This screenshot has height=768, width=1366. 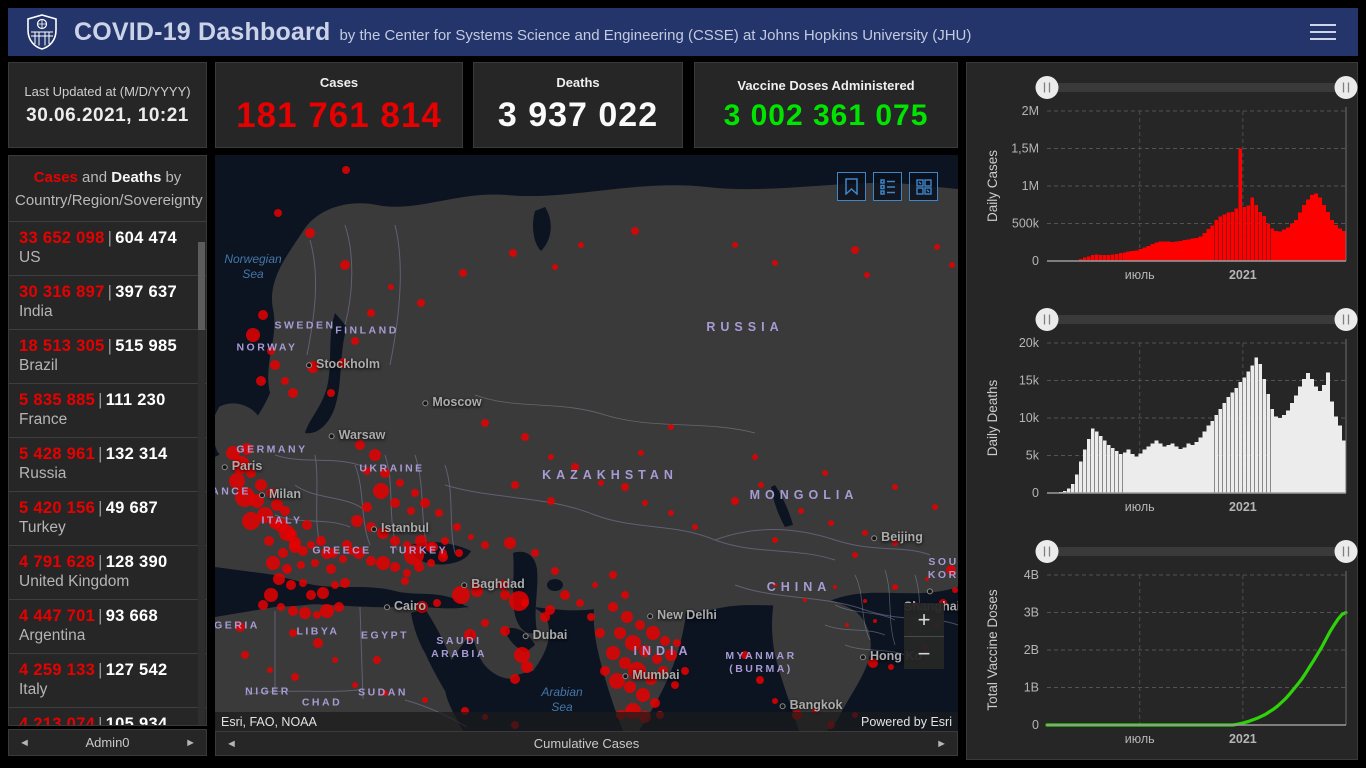 What do you see at coordinates (1030, 186) in the screenshot?
I see `svg-text: 1M` at bounding box center [1030, 186].